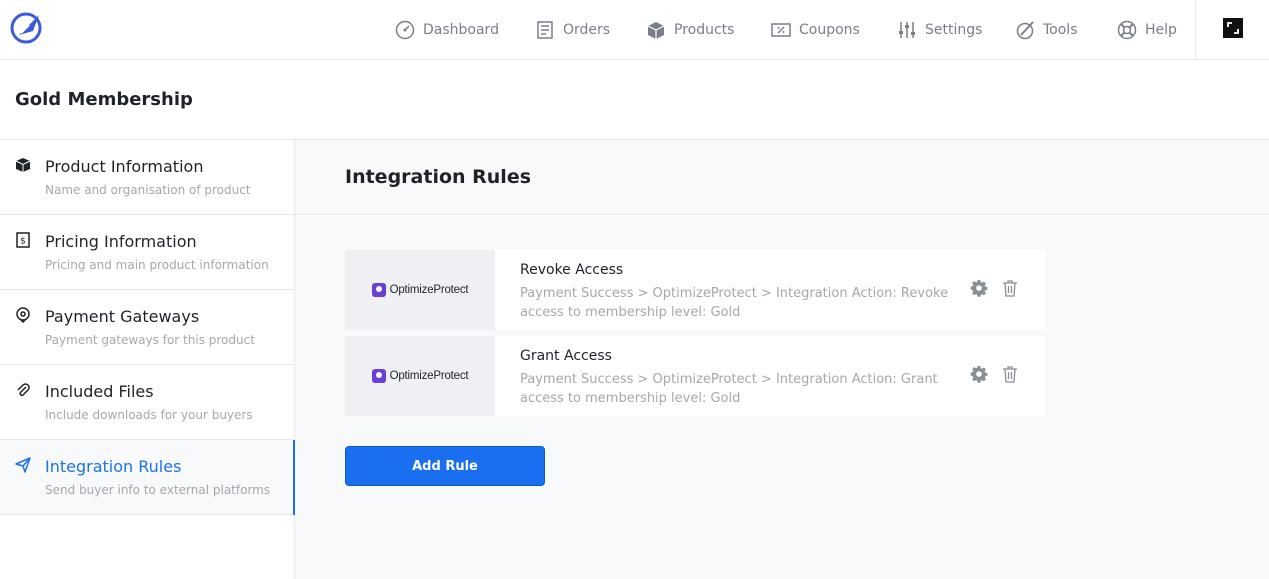  I want to click on nav-coupons-label: Coupons, so click(829, 29).